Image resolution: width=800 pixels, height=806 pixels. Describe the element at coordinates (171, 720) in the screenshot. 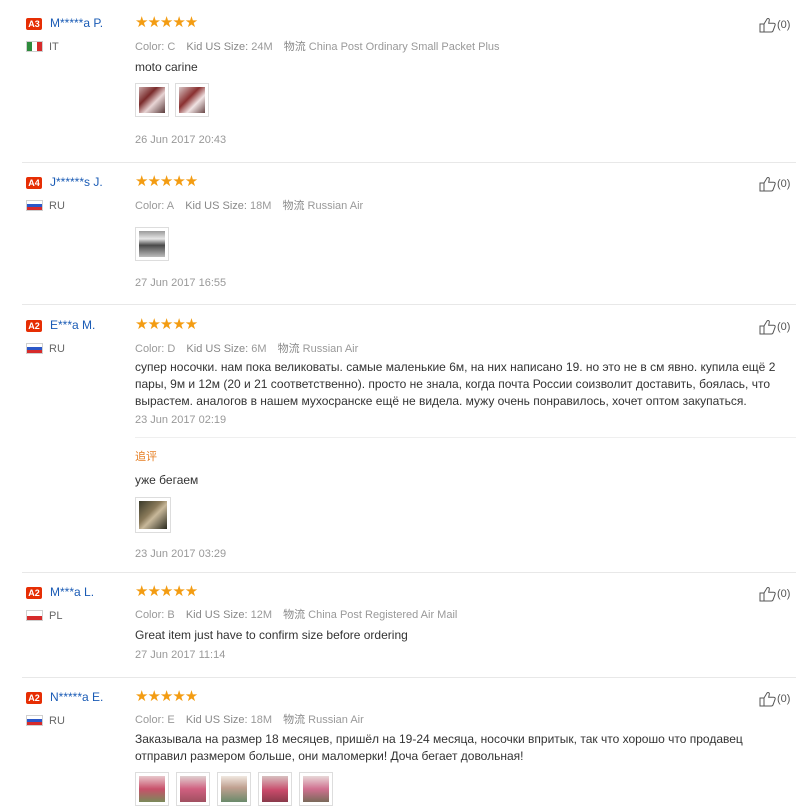

I see `color-value: E` at that location.